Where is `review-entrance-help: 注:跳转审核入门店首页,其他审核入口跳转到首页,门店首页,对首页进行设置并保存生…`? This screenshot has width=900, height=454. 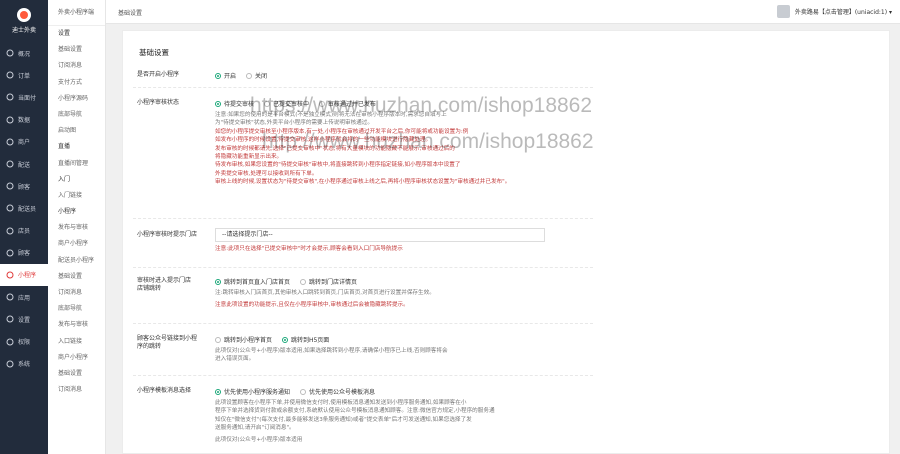 review-entrance-help: 注:跳转审核入门店首页,其他审核入口跳转到首页,门店首页,对首页进行设置并保存生… is located at coordinates (325, 299).